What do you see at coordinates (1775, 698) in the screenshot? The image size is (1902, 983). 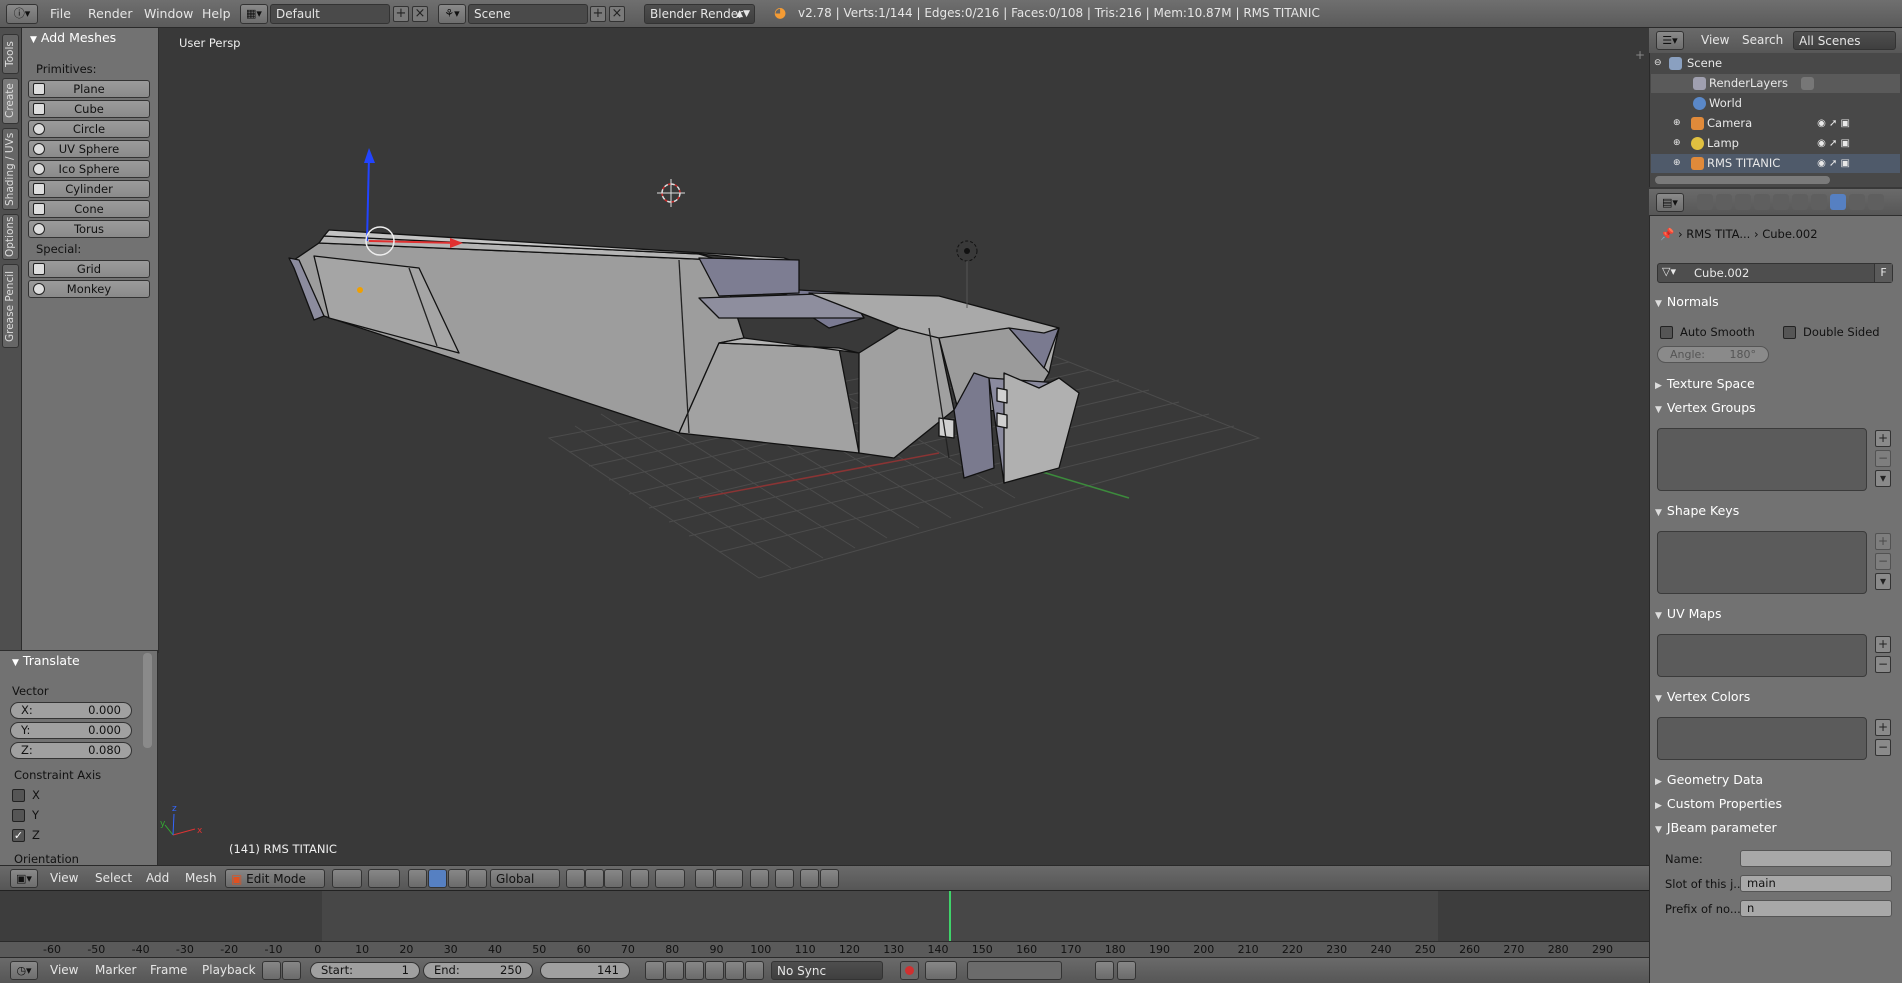 I see `vertex-colors-header: ▼ Vertex Colors` at bounding box center [1775, 698].